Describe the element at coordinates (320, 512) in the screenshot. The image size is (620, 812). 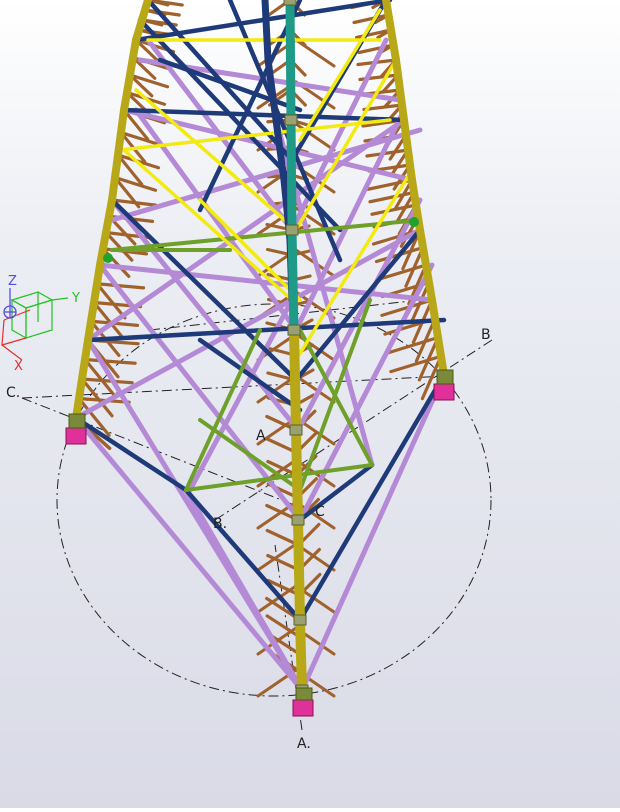
I see `grid-label-c-center: C` at that location.